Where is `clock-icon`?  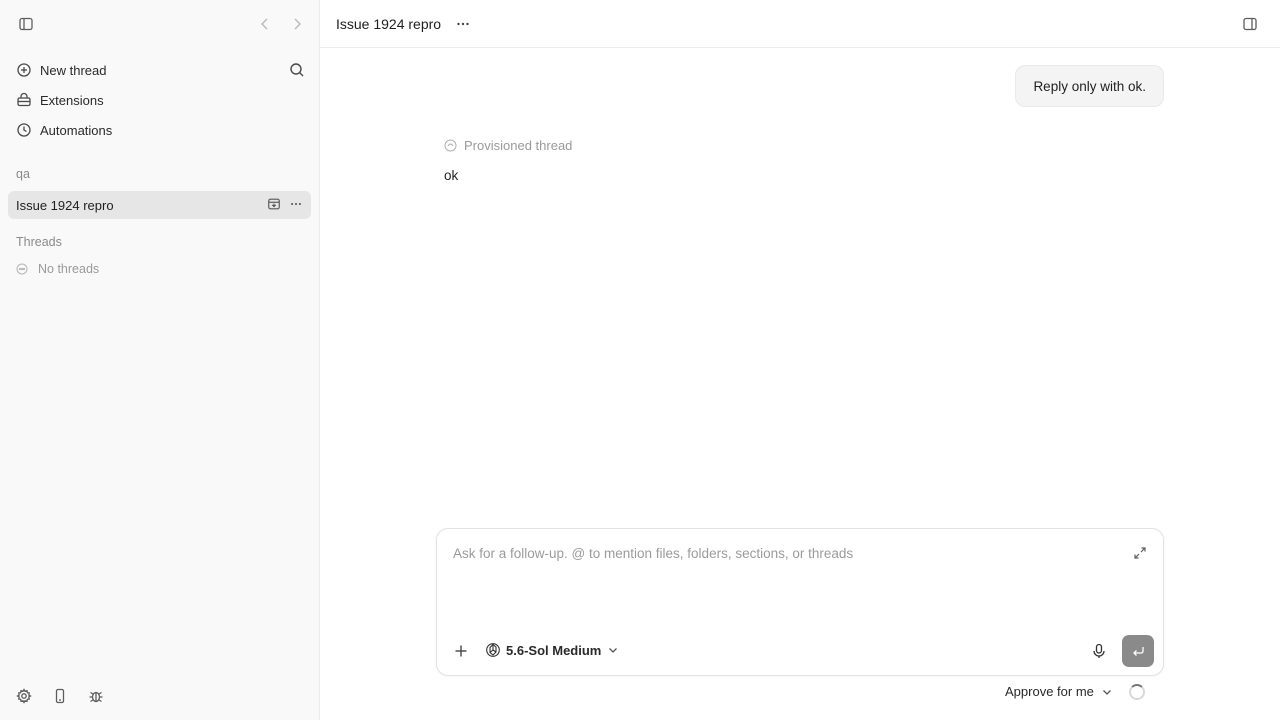
clock-icon is located at coordinates (24, 130).